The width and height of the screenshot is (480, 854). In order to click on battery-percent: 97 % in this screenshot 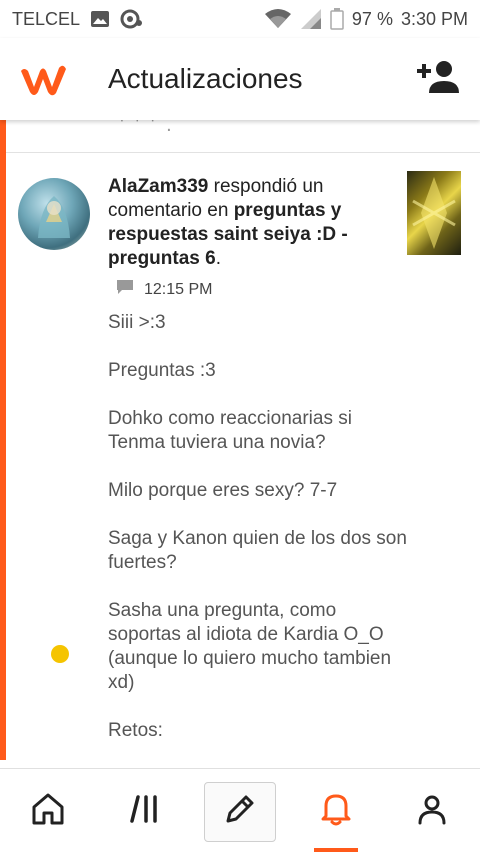, I will do `click(372, 18)`.